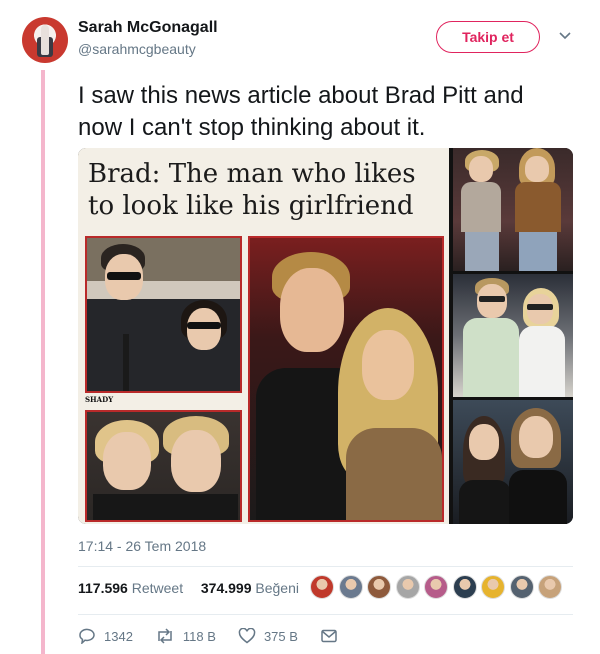 The height and width of the screenshot is (654, 600). I want to click on photo-brad-gwyneth, so click(163, 466).